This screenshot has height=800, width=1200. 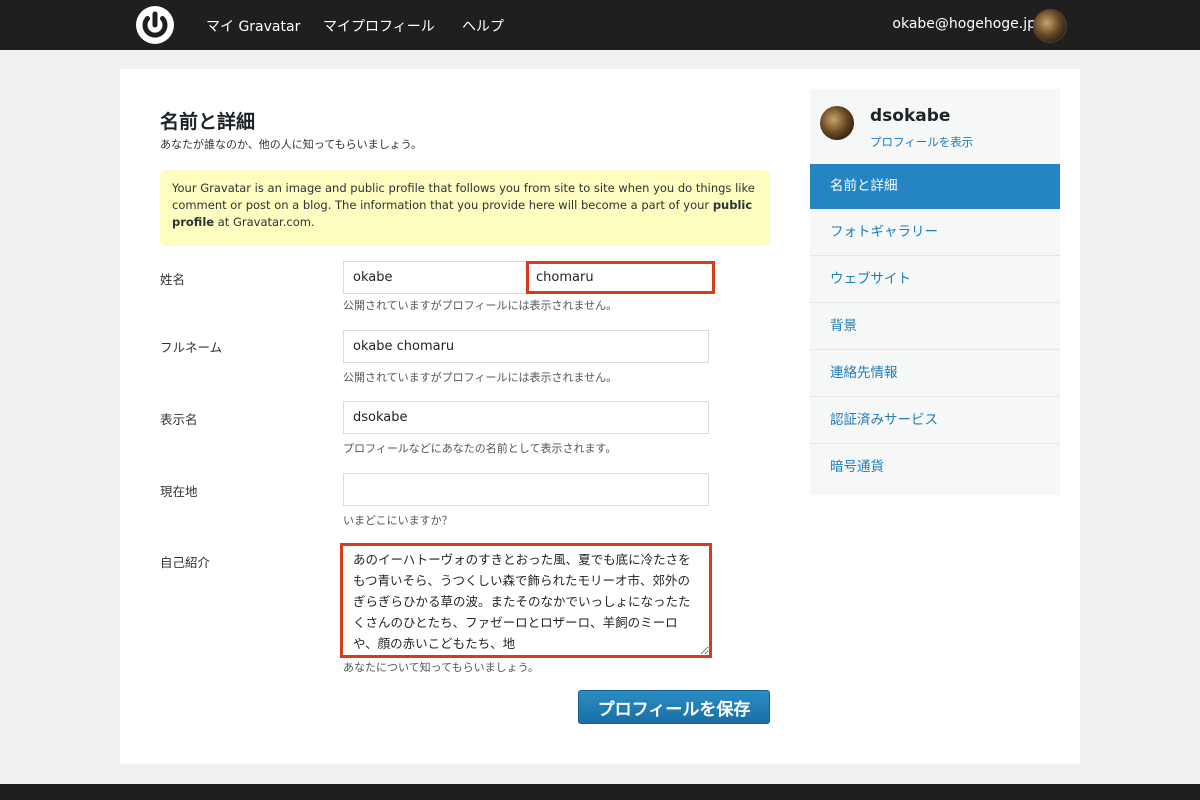 What do you see at coordinates (185, 562) in the screenshot?
I see `bio-label: 自己紹介` at bounding box center [185, 562].